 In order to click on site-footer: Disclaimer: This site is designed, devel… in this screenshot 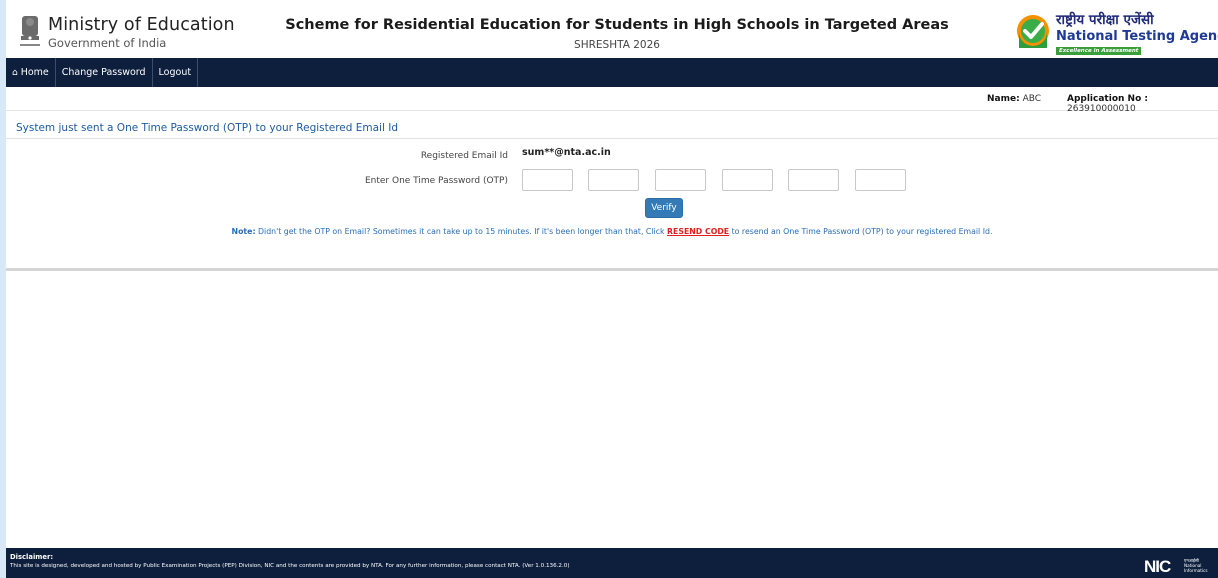, I will do `click(612, 563)`.